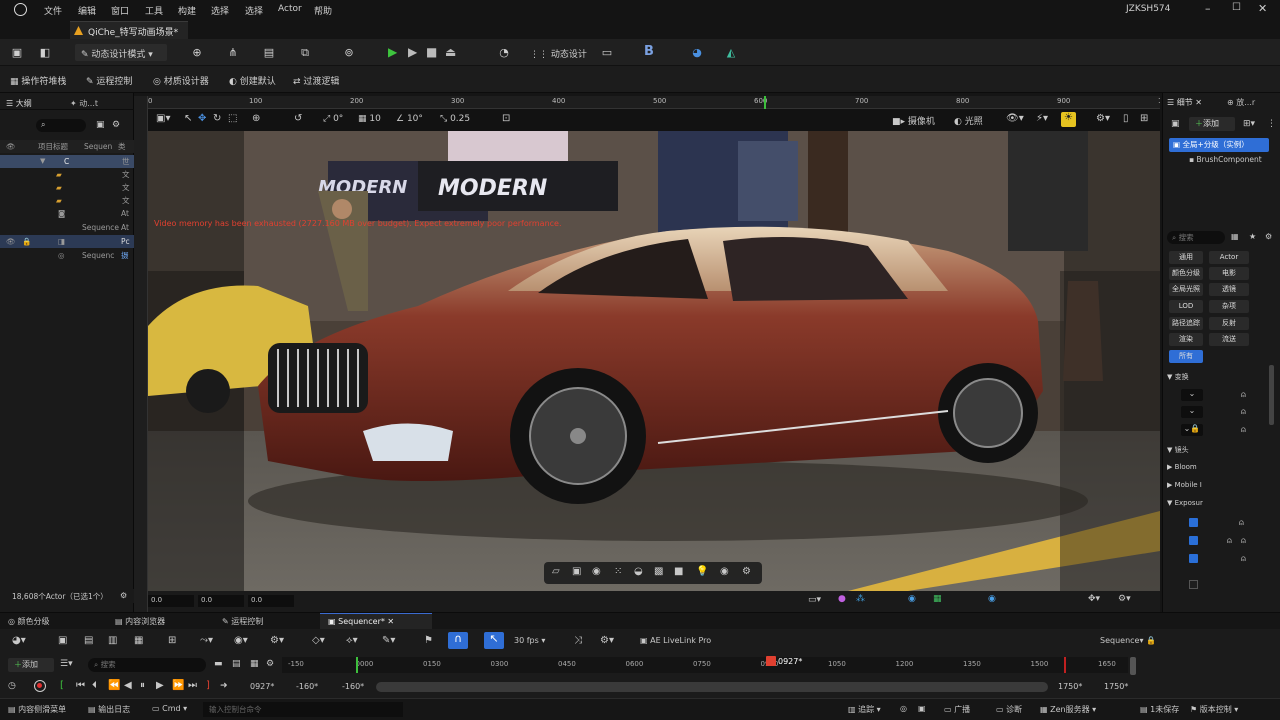 The image size is (1280, 720). What do you see at coordinates (1196, 237) in the screenshot?
I see `details-search: ⌕ 搜索` at bounding box center [1196, 237].